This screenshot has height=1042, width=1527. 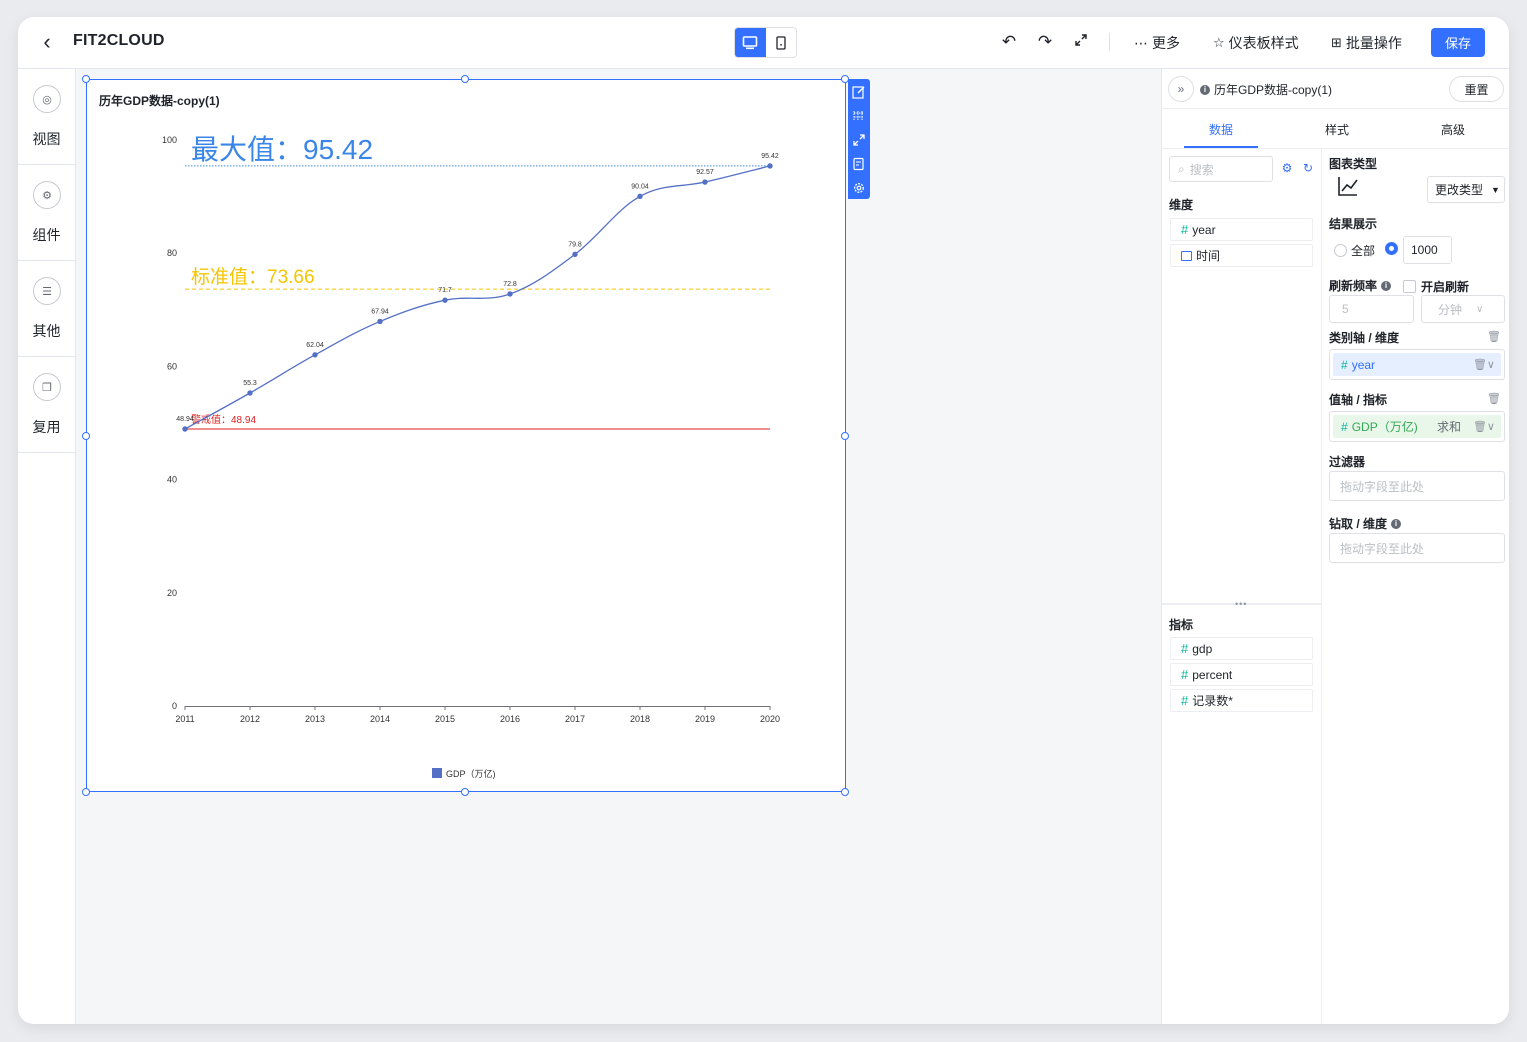 What do you see at coordinates (859, 92) in the screenshot?
I see `edit-icon` at bounding box center [859, 92].